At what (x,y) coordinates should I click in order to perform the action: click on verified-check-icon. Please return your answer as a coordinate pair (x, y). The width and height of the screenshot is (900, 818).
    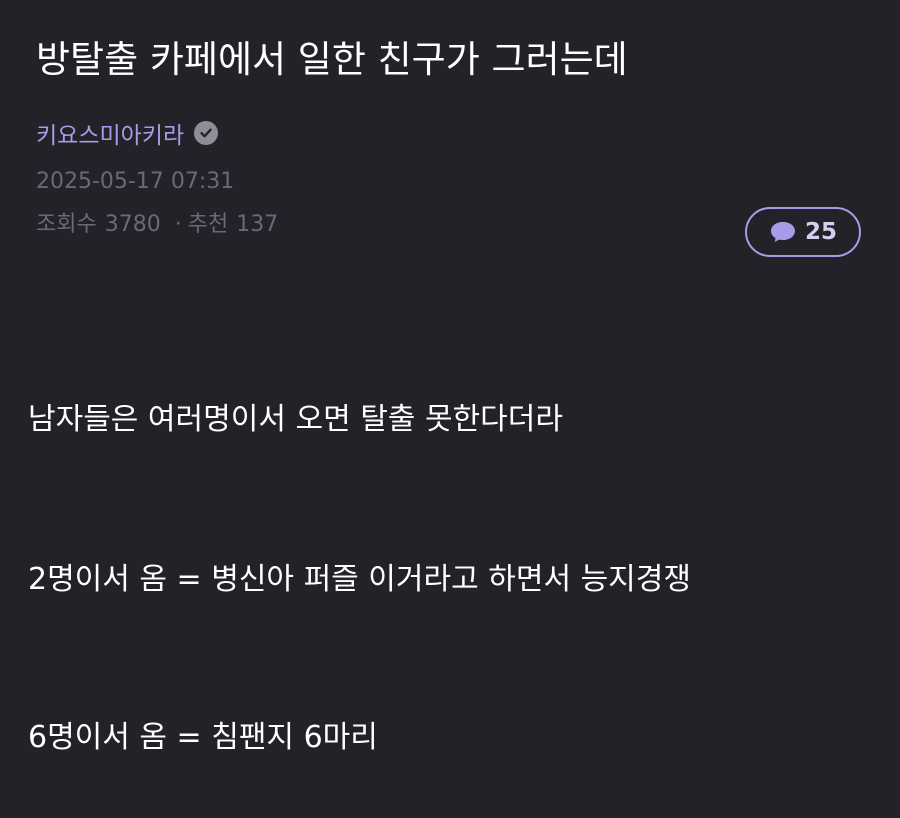
    Looking at the image, I should click on (206, 133).